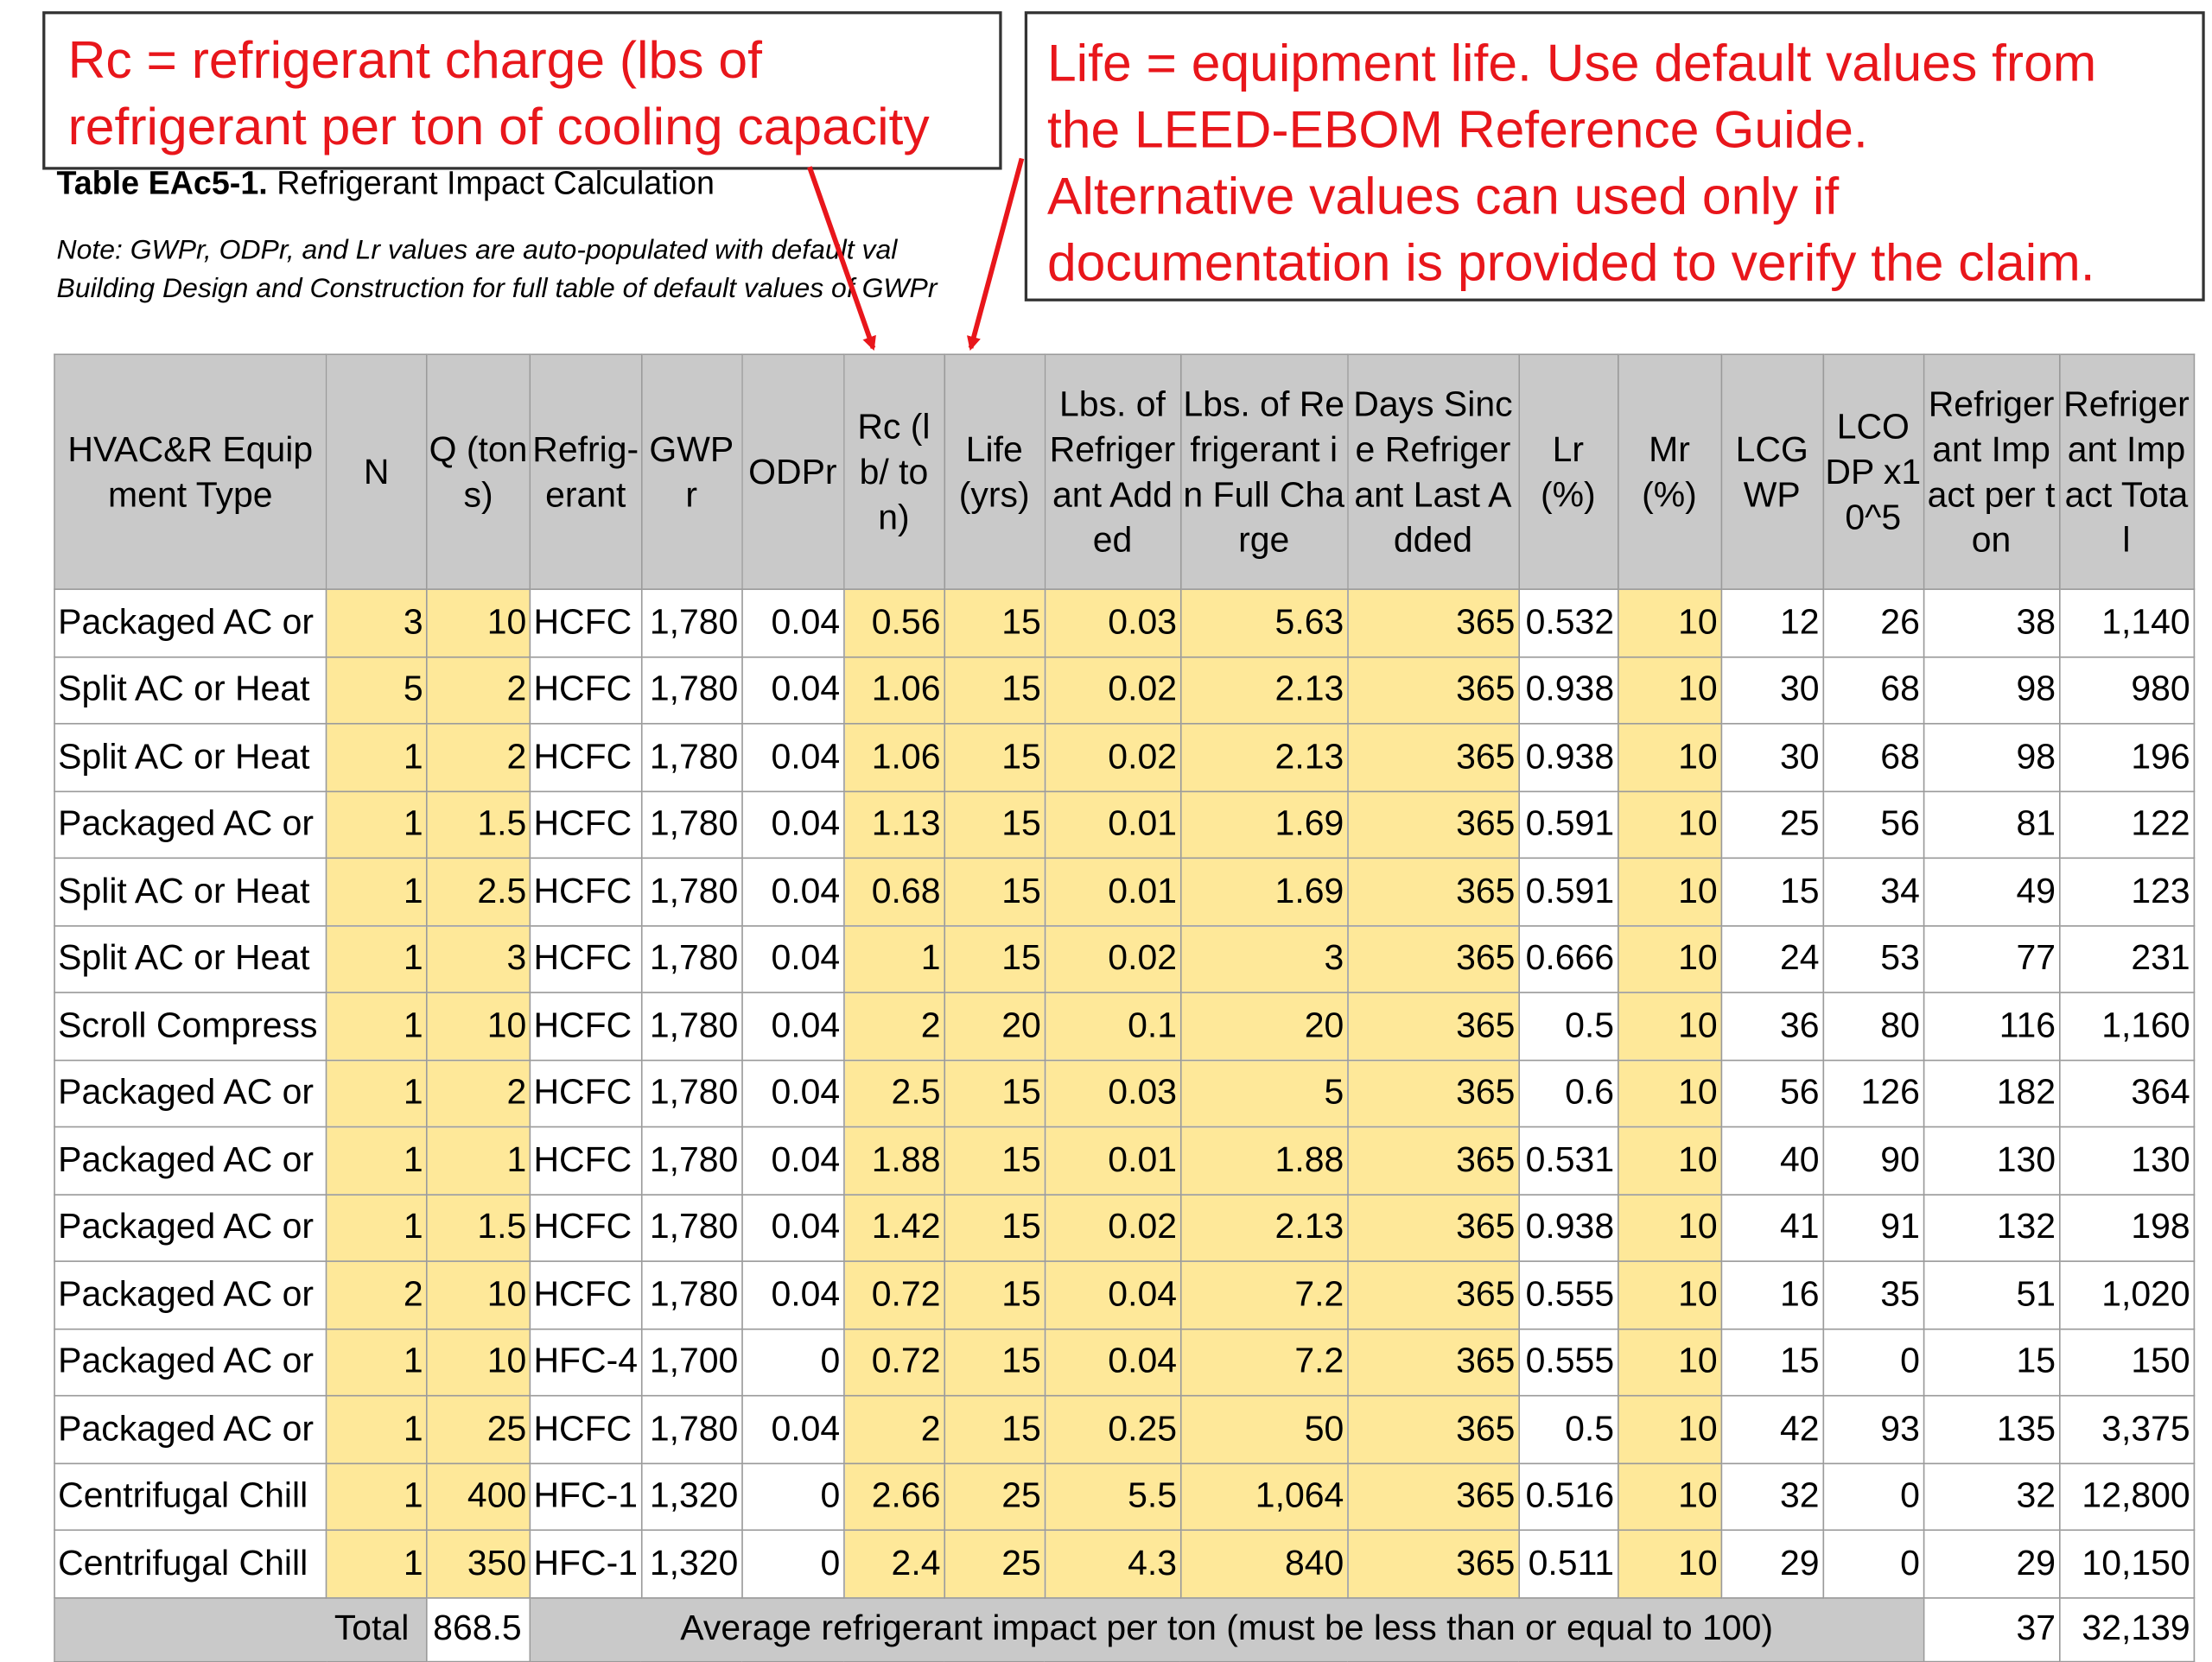 This screenshot has height=1662, width=2212. Describe the element at coordinates (1112, 1429) in the screenshot. I see `table-cell: 0.25` at that location.